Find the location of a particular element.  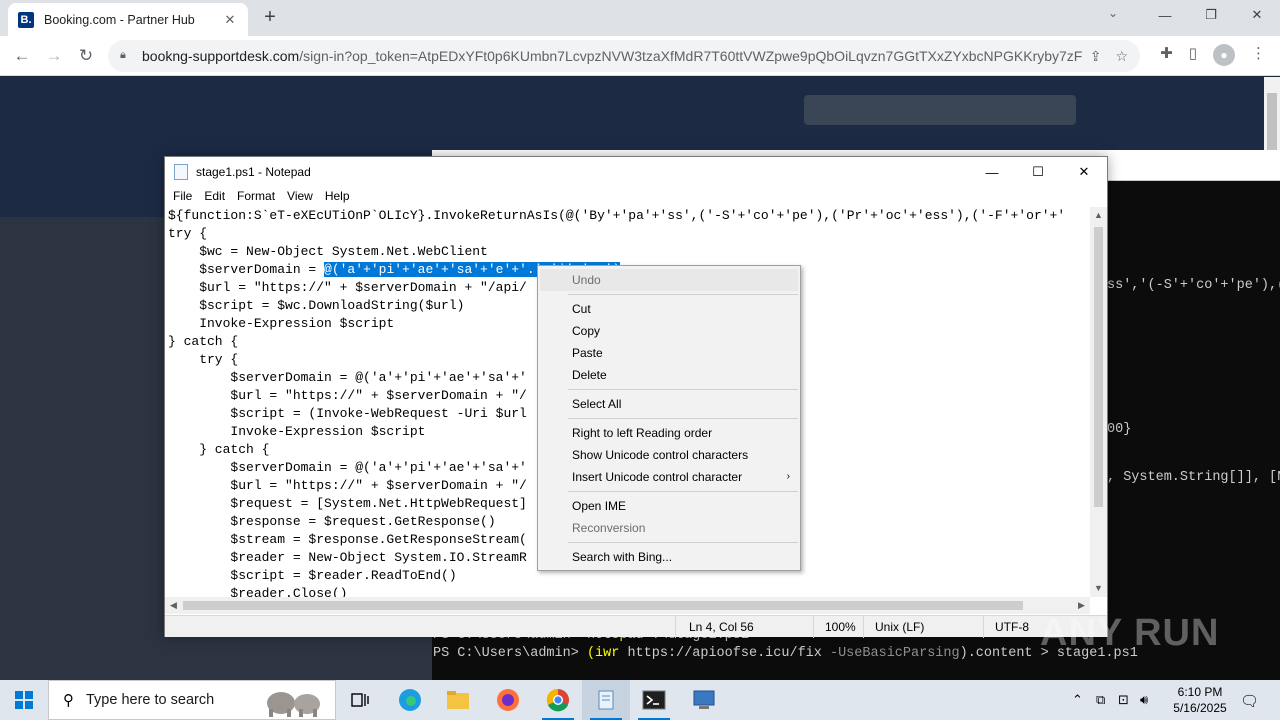

scroll-left-arrow-icon: ◀ is located at coordinates (173, 605).